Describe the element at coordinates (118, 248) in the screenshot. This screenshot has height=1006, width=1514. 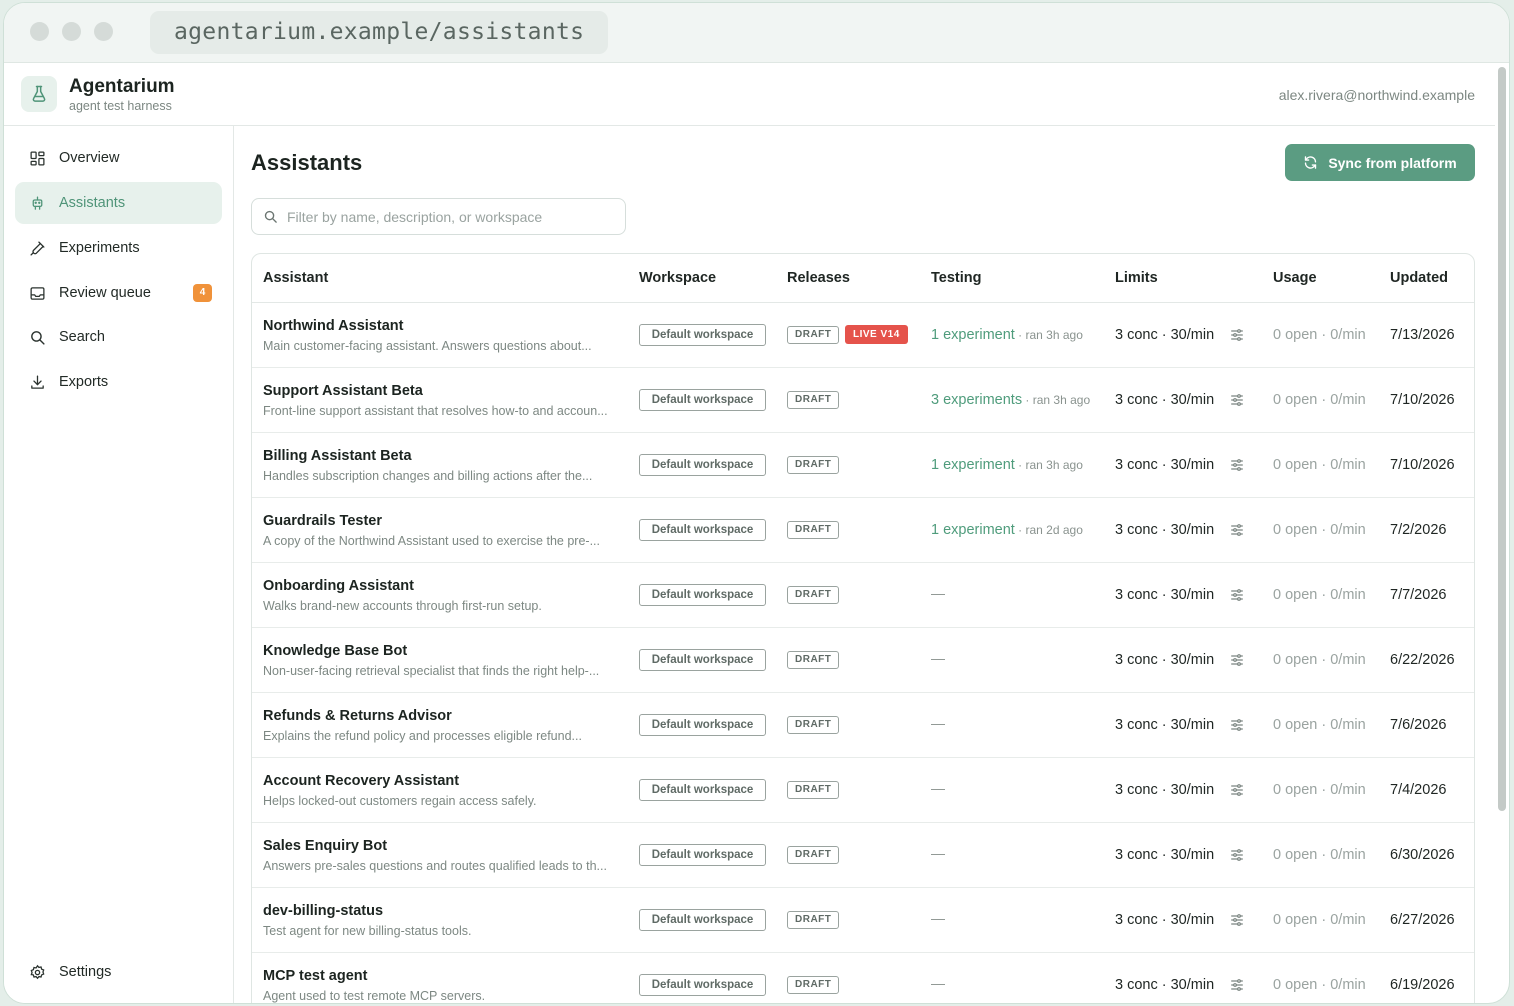
I see `sidebar-item-experiments: Experiments` at that location.